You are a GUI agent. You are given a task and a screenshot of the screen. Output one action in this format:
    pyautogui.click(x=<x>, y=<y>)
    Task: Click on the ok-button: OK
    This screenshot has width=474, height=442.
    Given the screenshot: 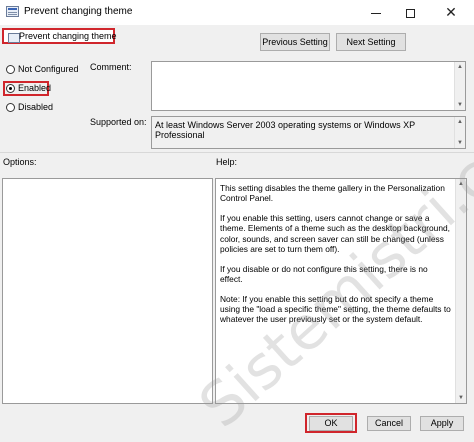 What is the action you would take?
    pyautogui.click(x=331, y=423)
    